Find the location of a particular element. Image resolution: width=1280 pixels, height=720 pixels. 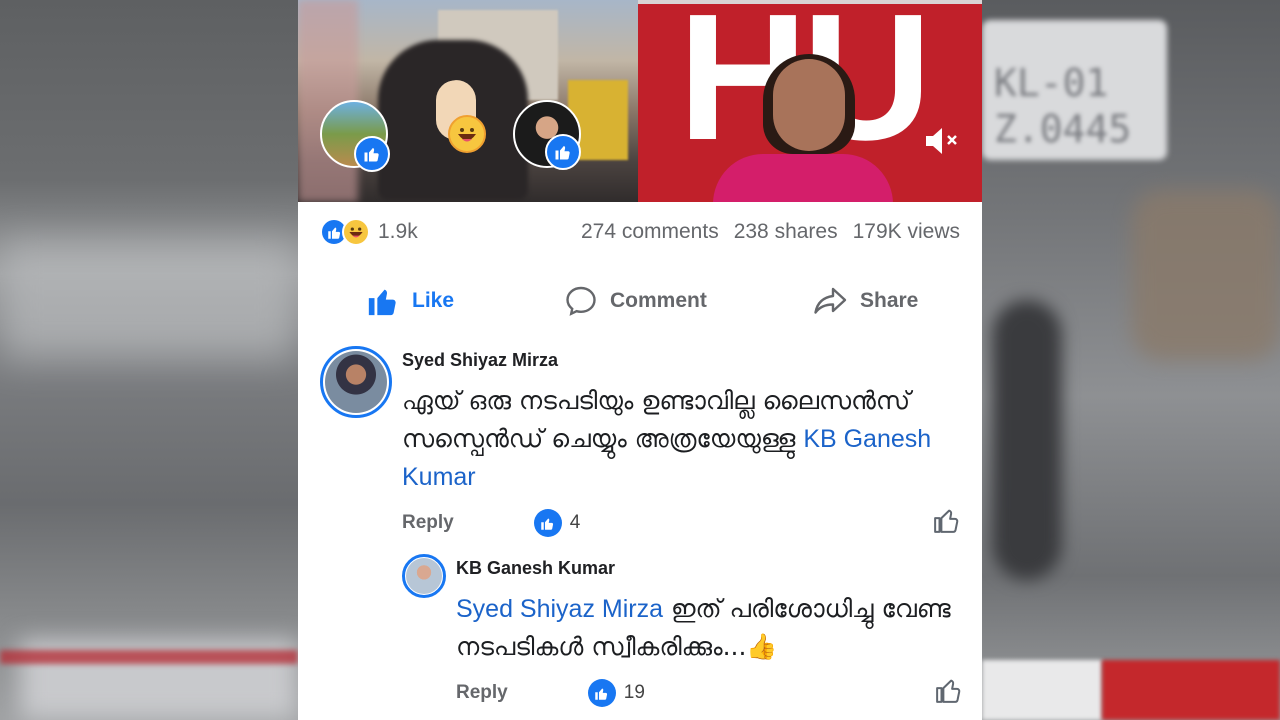

video-news-studio: HU is located at coordinates (810, 101).